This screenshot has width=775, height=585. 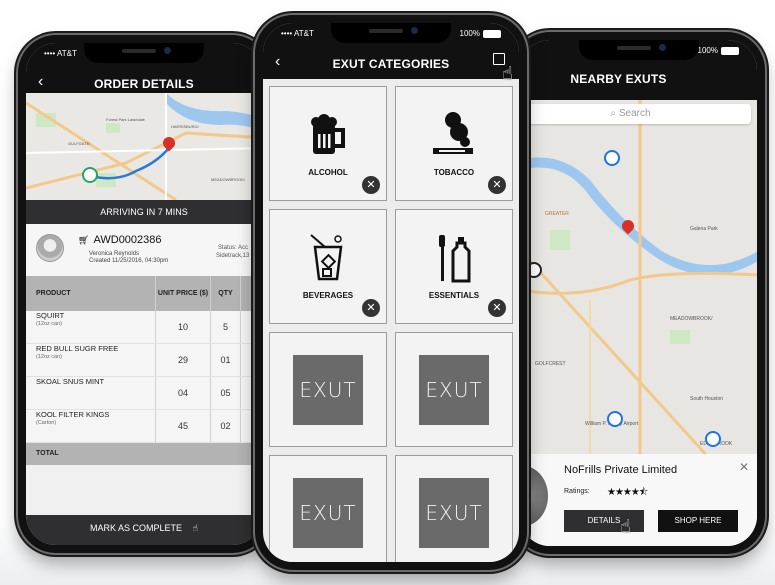 I want to click on col-product: PRODUCT, so click(x=91, y=293).